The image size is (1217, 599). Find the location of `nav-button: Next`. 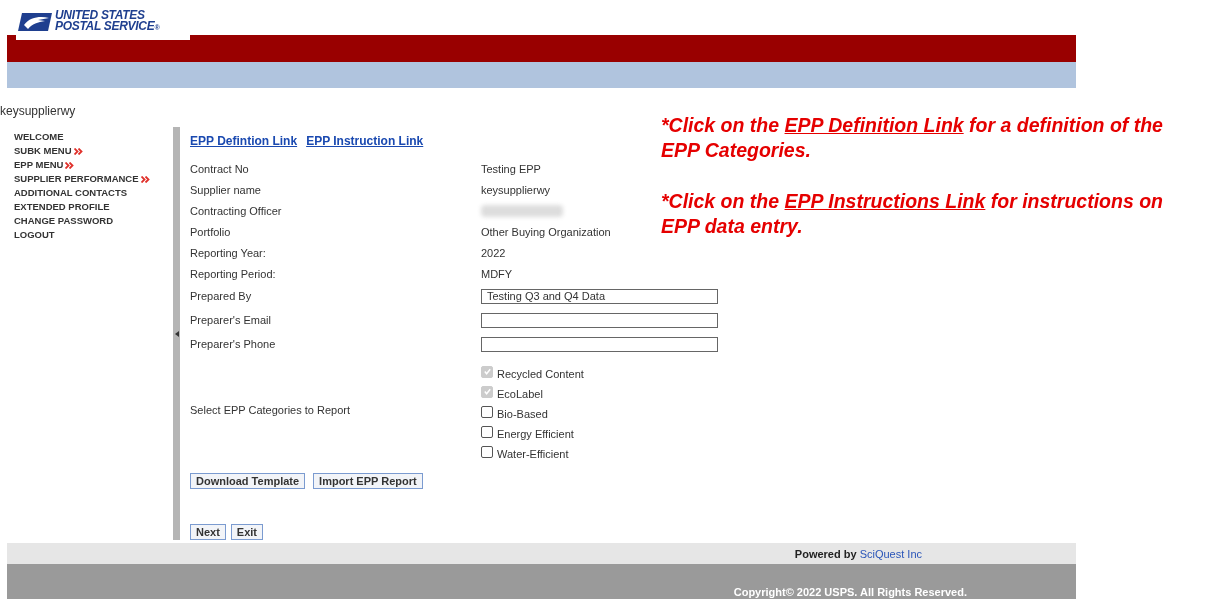

nav-button: Next is located at coordinates (208, 532).